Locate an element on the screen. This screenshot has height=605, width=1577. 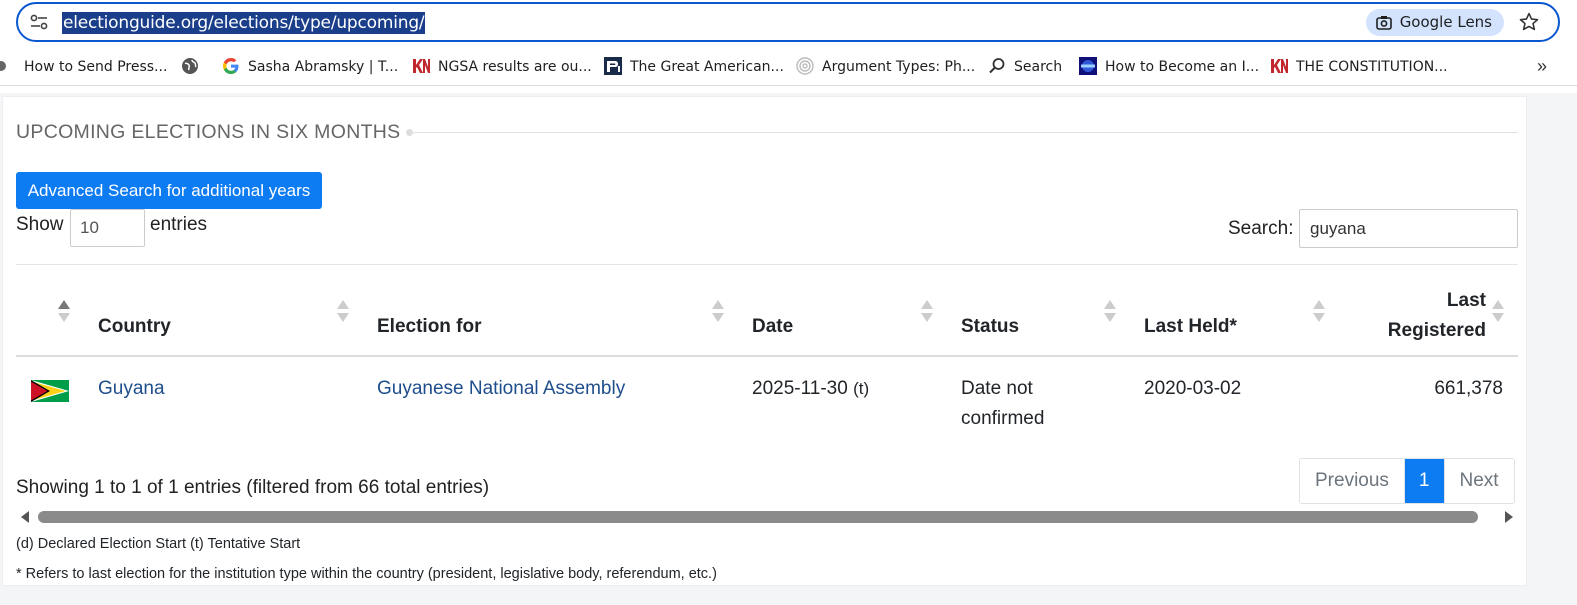
google-lens-button: Google Lens is located at coordinates (1434, 22).